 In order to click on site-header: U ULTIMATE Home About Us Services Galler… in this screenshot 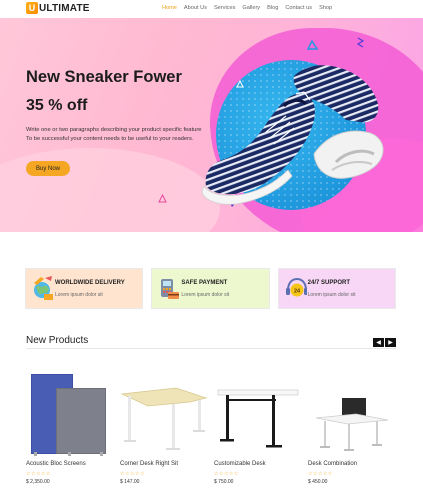, I will do `click(211, 9)`.